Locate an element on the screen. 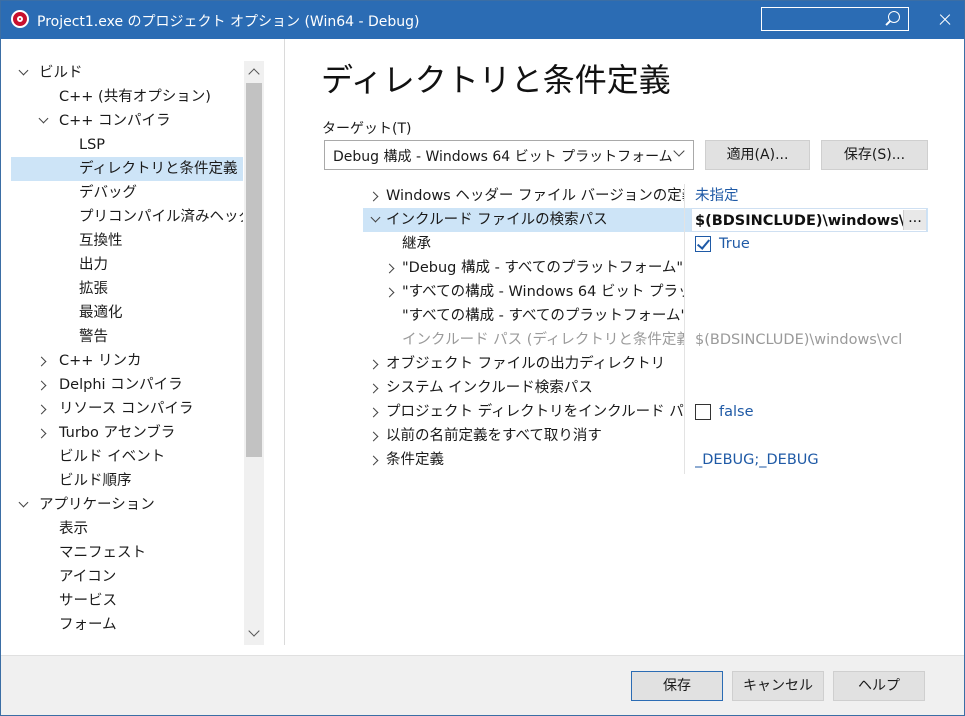 The width and height of the screenshot is (965, 716). checkbox-checked-icon is located at coordinates (703, 244).